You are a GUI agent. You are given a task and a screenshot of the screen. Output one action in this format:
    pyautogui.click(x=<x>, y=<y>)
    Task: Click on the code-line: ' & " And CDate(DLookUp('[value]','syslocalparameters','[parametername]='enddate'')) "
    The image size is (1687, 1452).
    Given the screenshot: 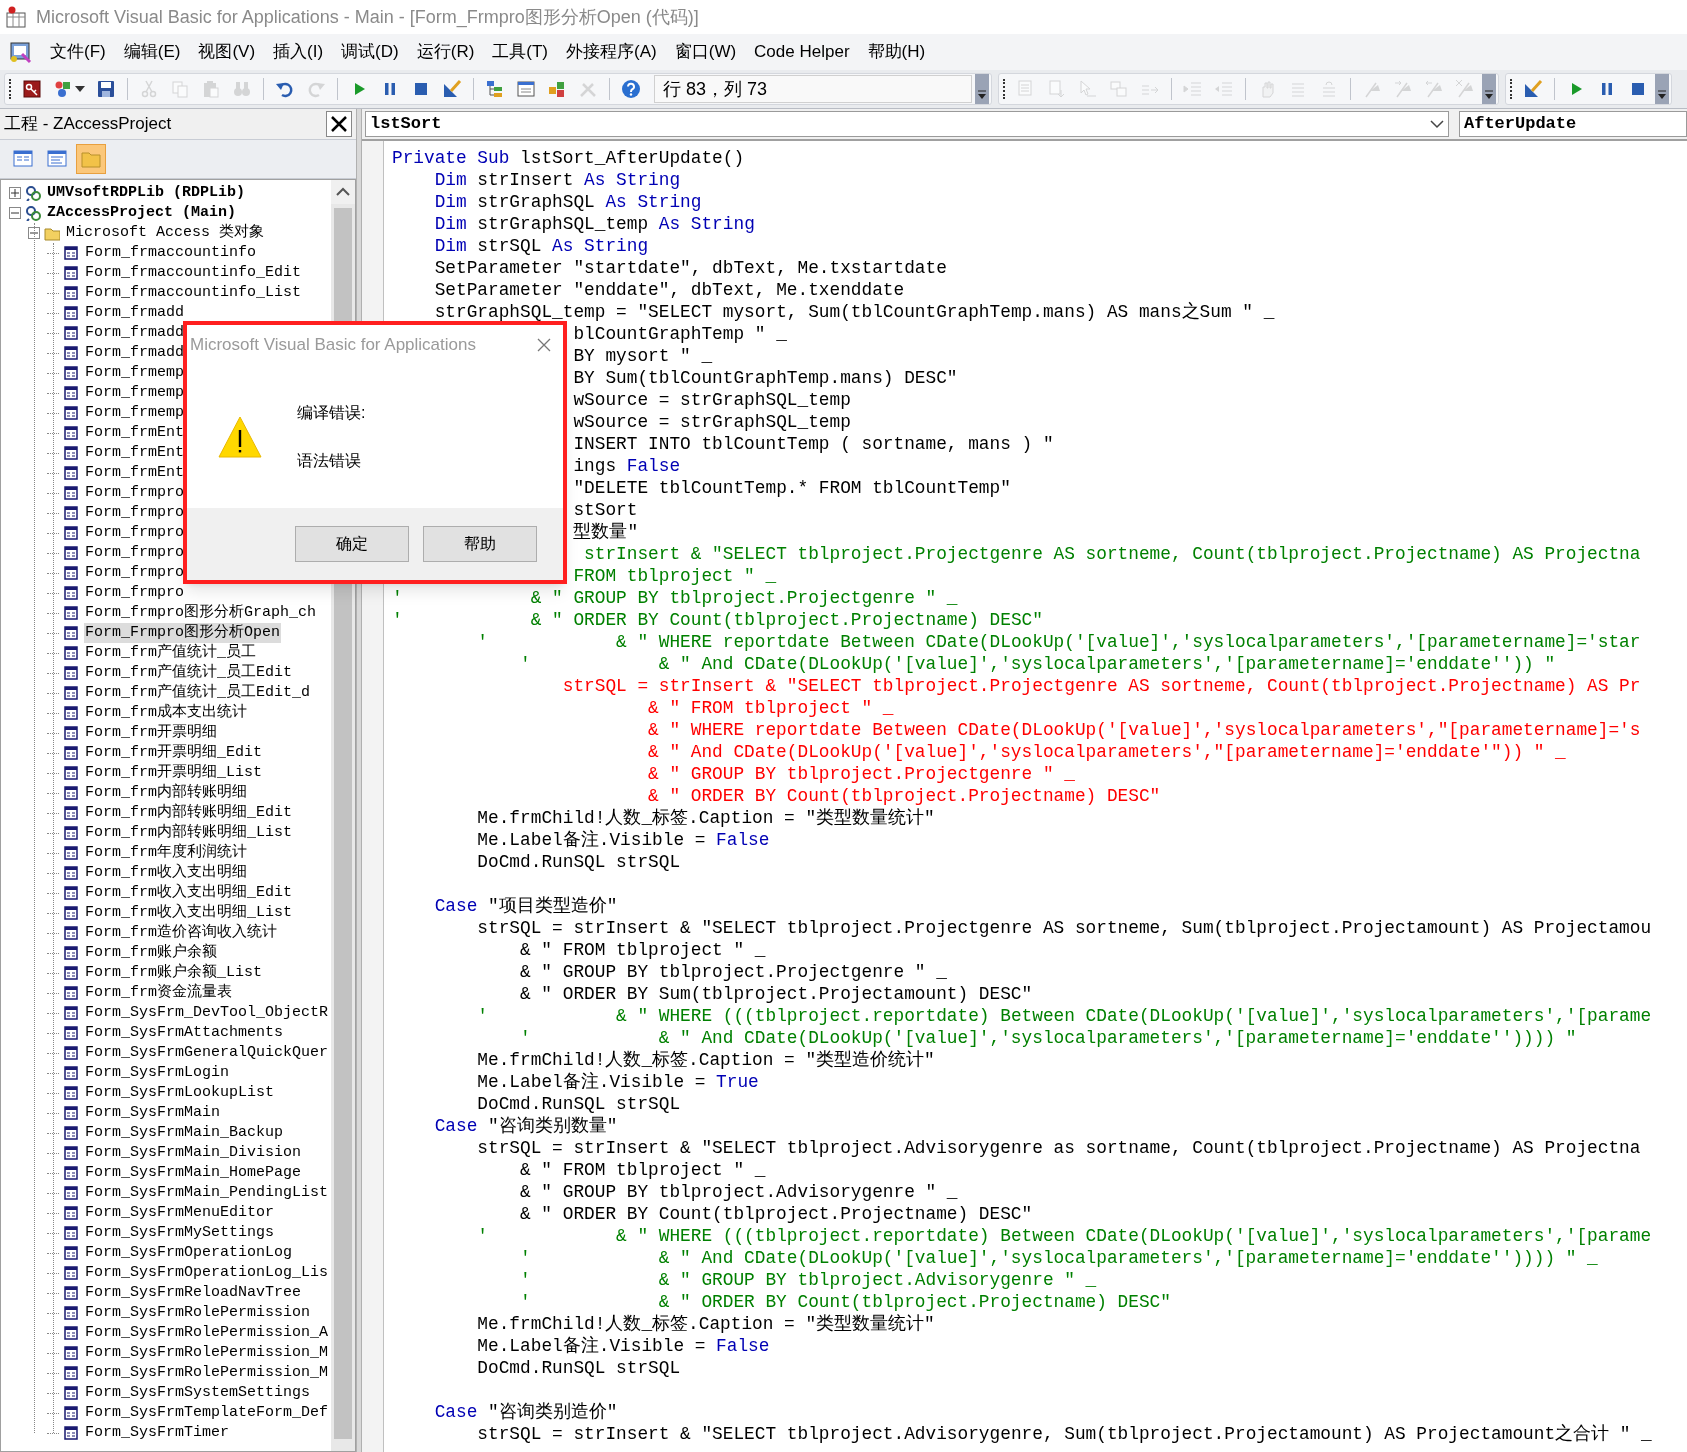 What is the action you would take?
    pyautogui.click(x=1038, y=664)
    